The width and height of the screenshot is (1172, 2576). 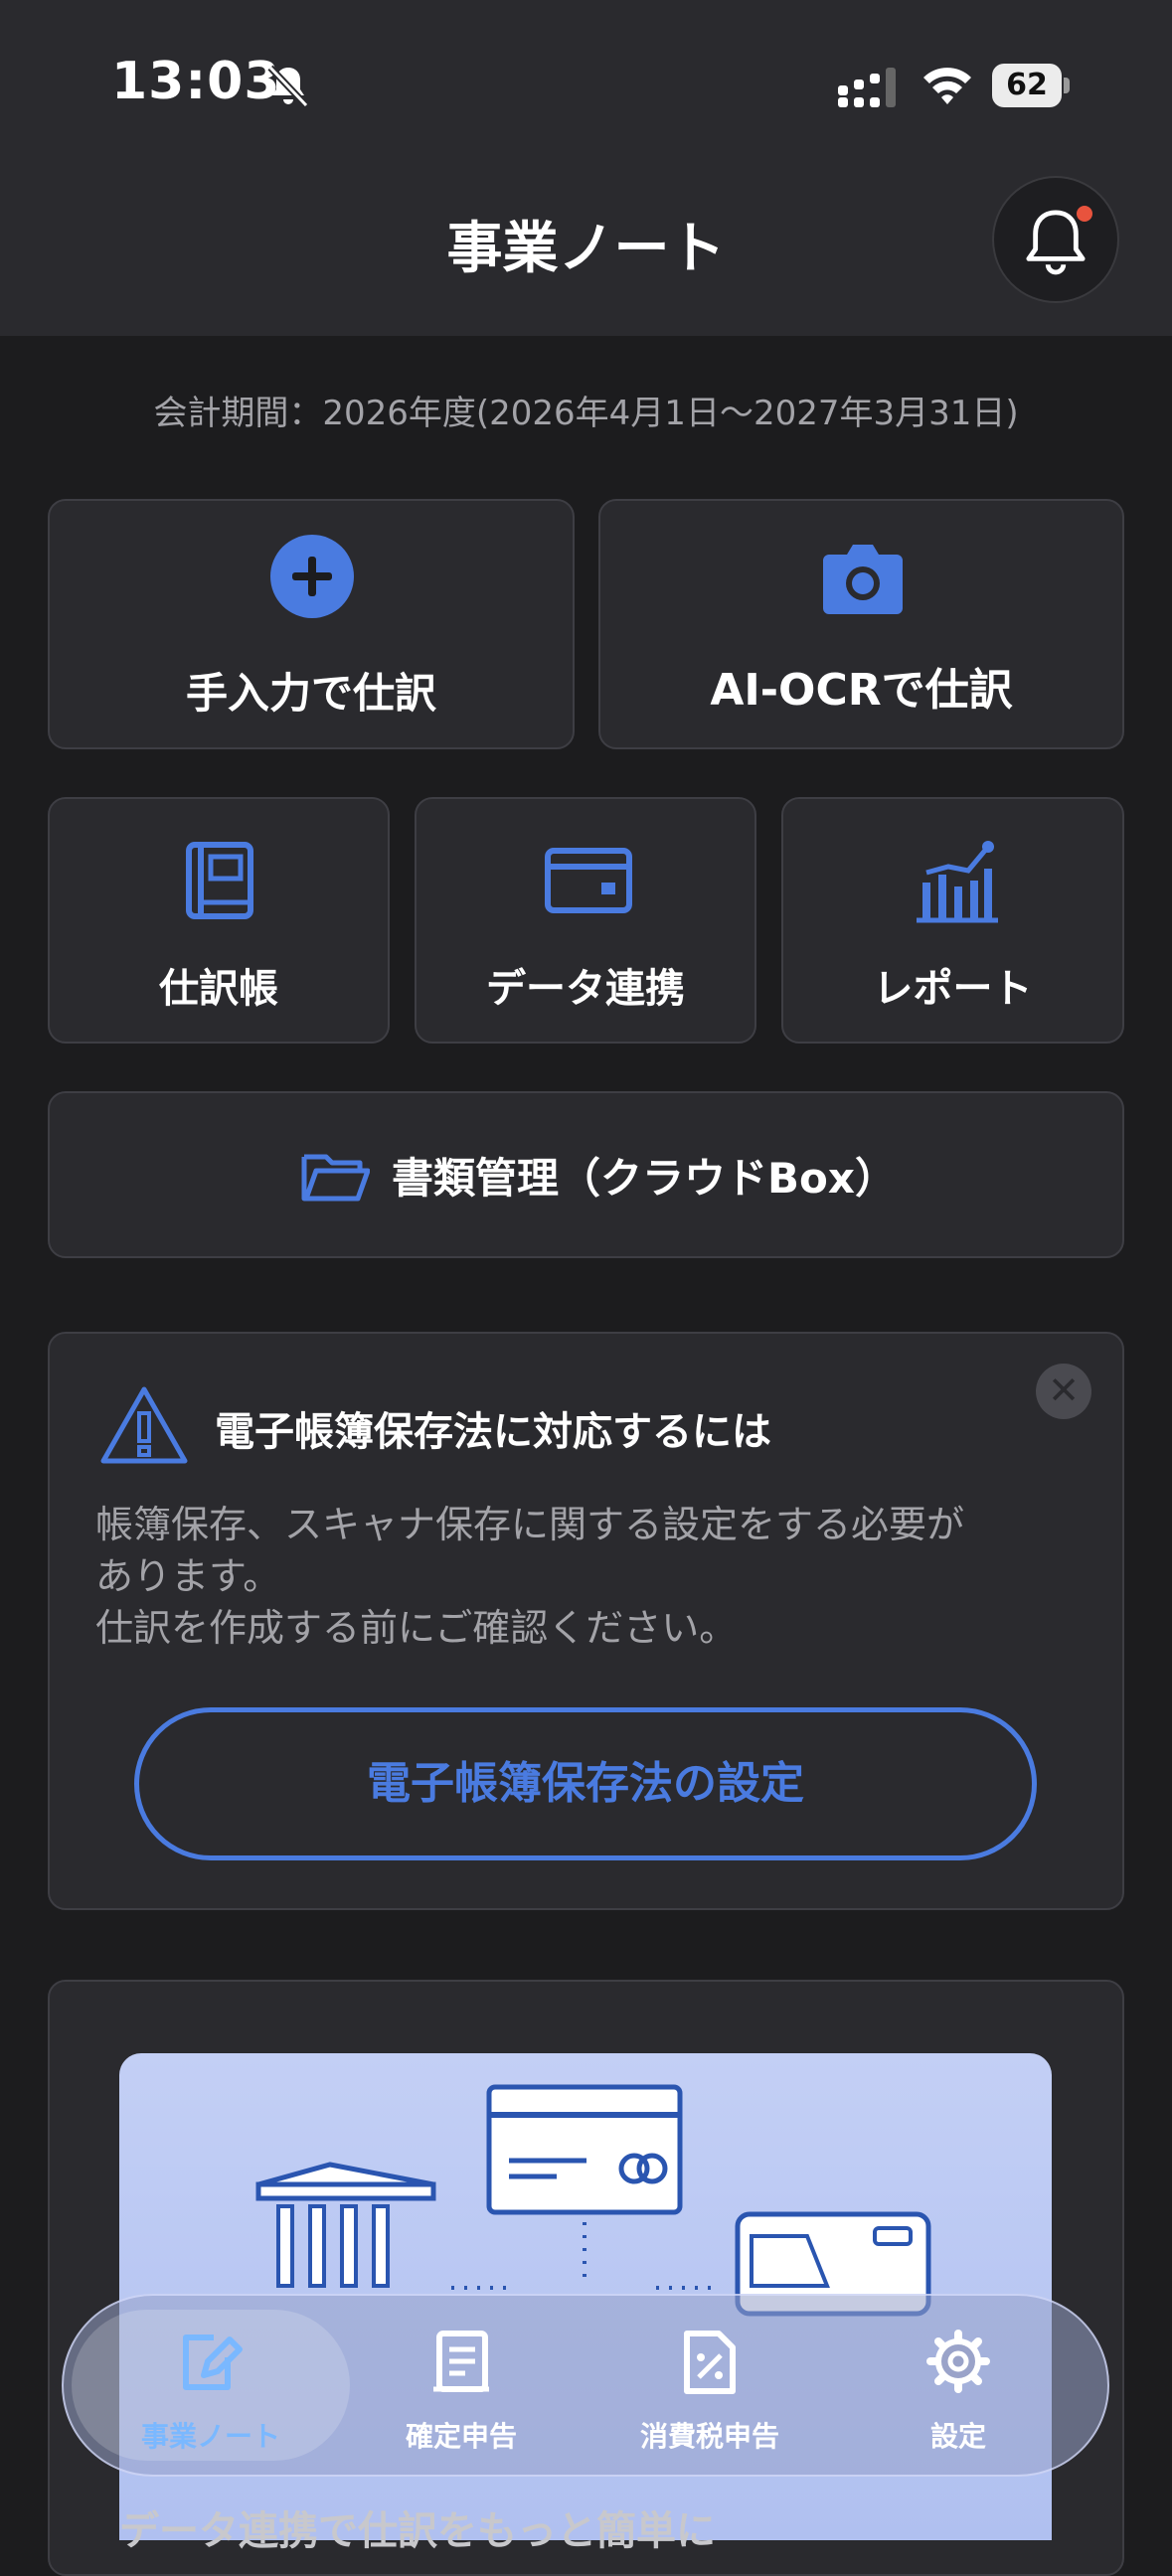 I want to click on wallet-icon, so click(x=588, y=880).